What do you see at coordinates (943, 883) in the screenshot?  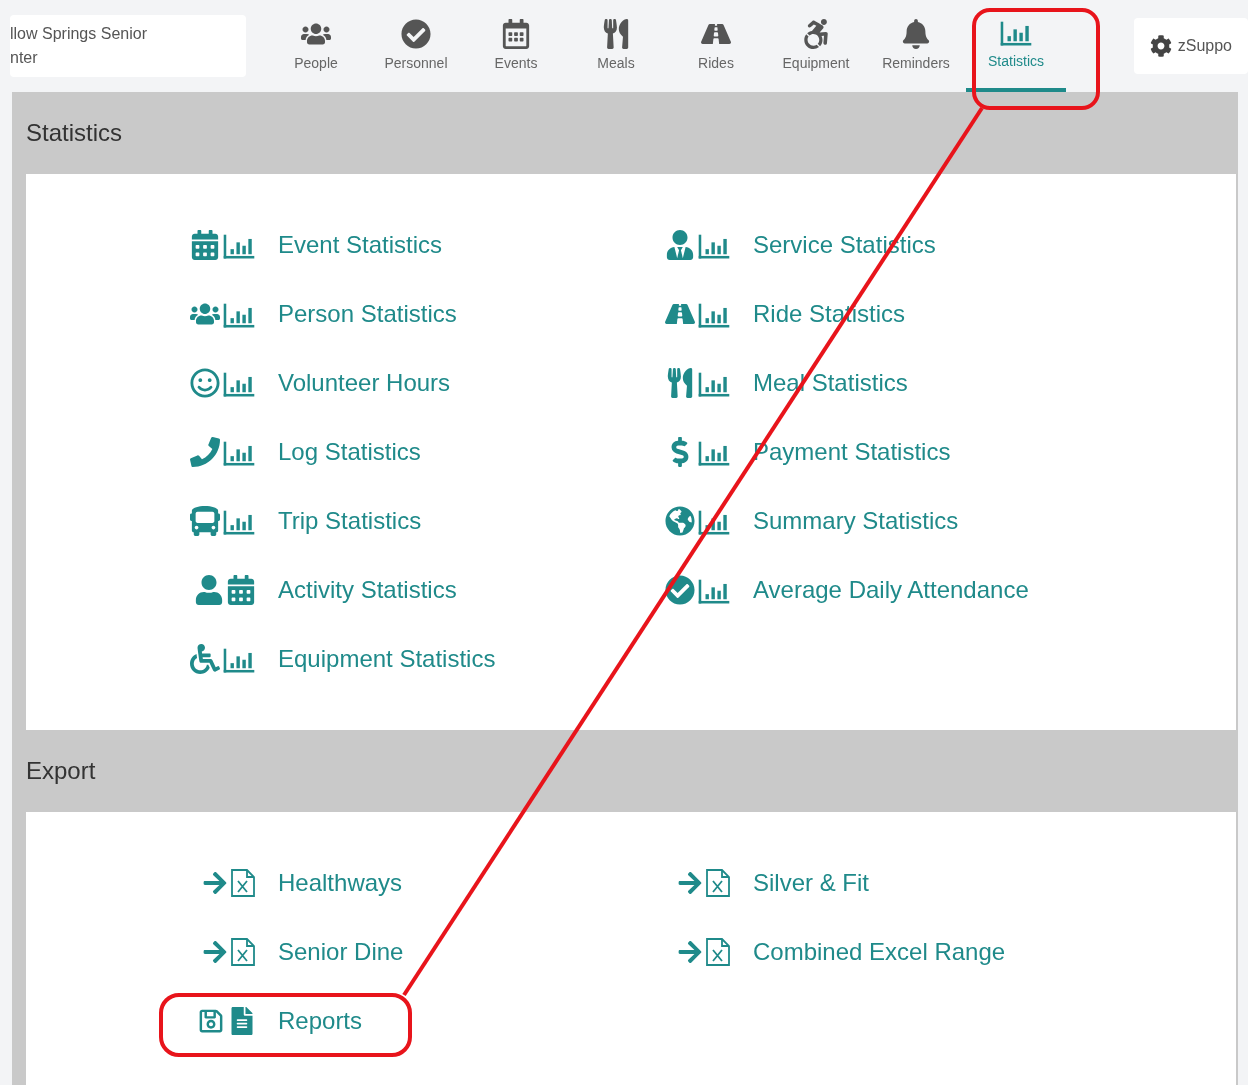 I see `export-link: Silver & Fit` at bounding box center [943, 883].